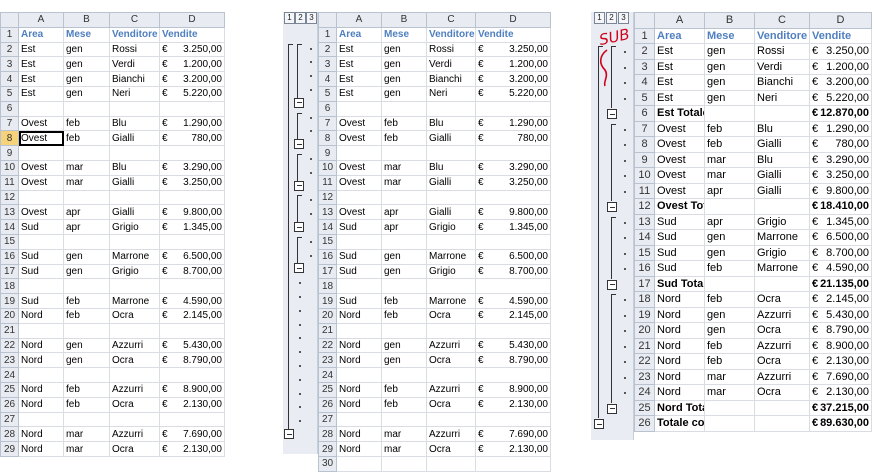 The image size is (874, 472). What do you see at coordinates (513, 360) in the screenshot?
I see `cell-vendite: €8.790,00` at bounding box center [513, 360].